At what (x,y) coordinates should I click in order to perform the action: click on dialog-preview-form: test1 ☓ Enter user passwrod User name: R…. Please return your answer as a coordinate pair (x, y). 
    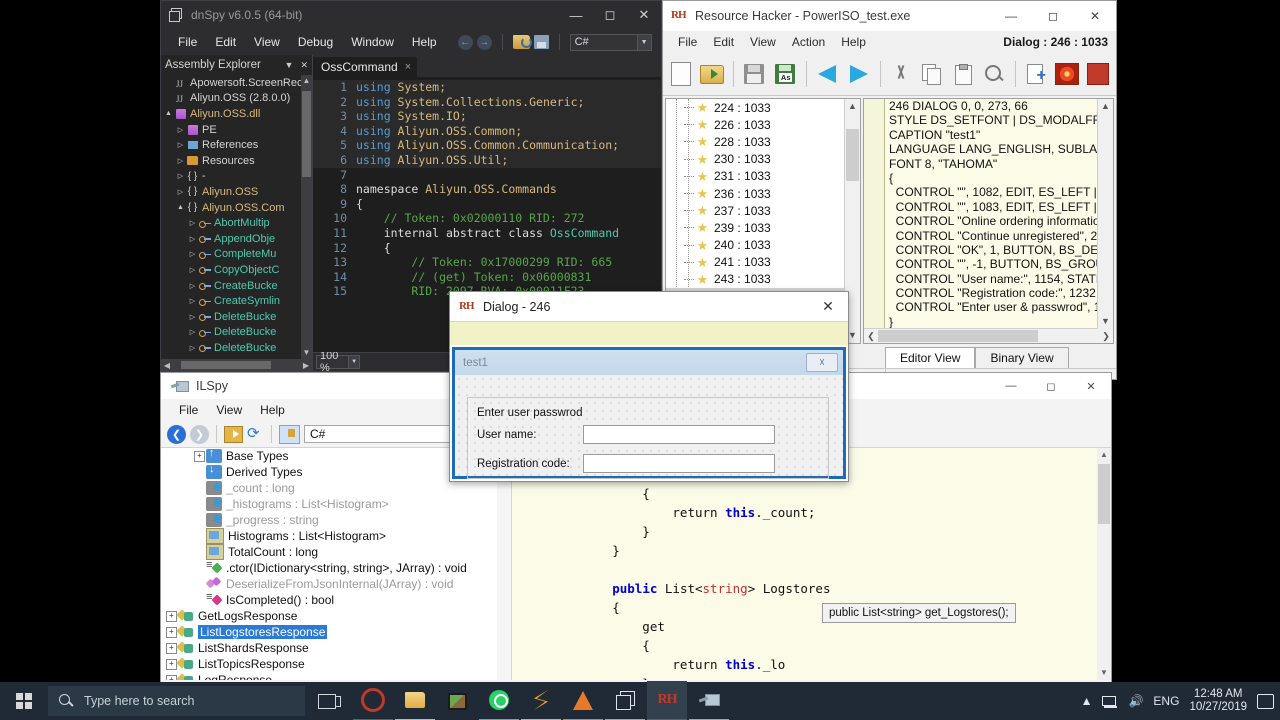
    Looking at the image, I should click on (649, 413).